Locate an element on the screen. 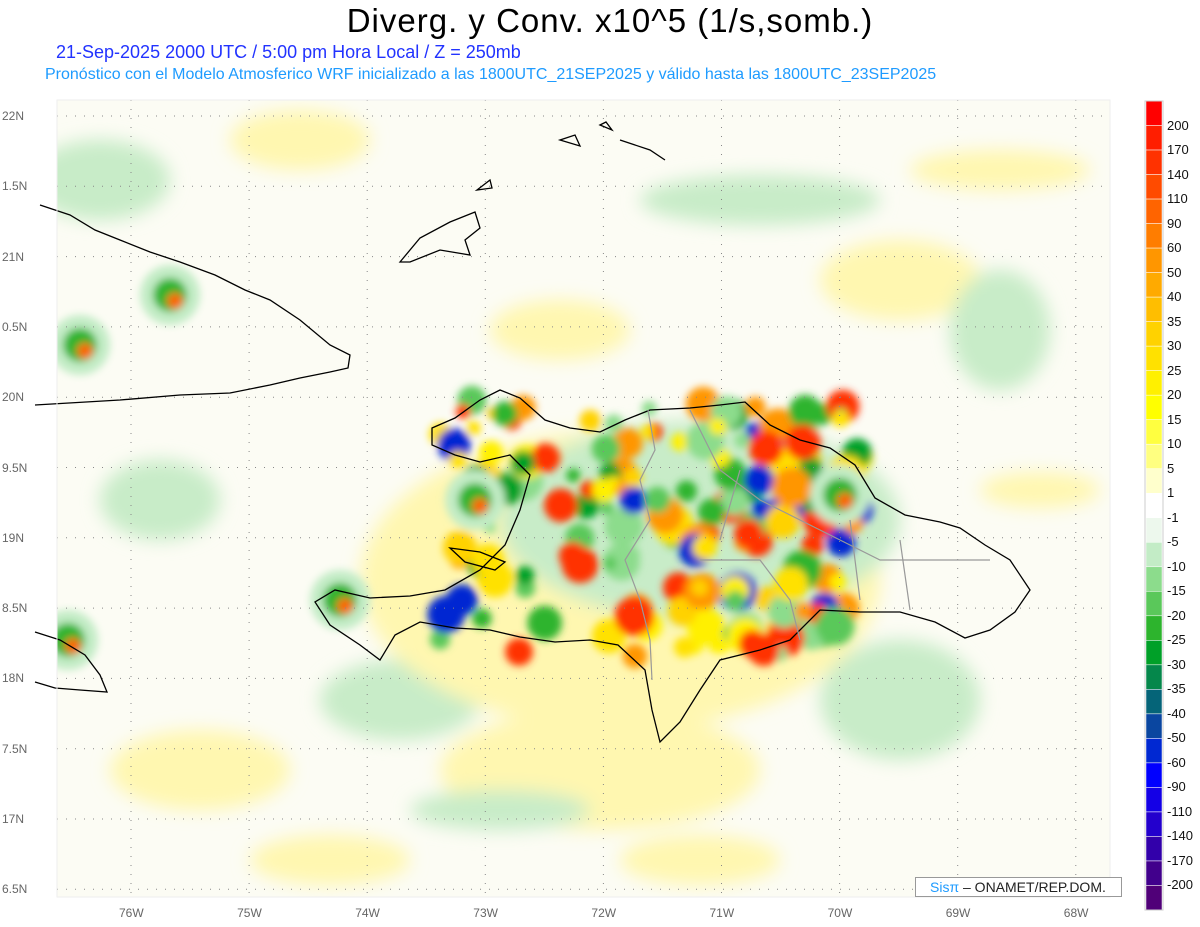 Image resolution: width=1200 pixels, height=927 pixels. colorbar-label: -25 is located at coordinates (1176, 640).